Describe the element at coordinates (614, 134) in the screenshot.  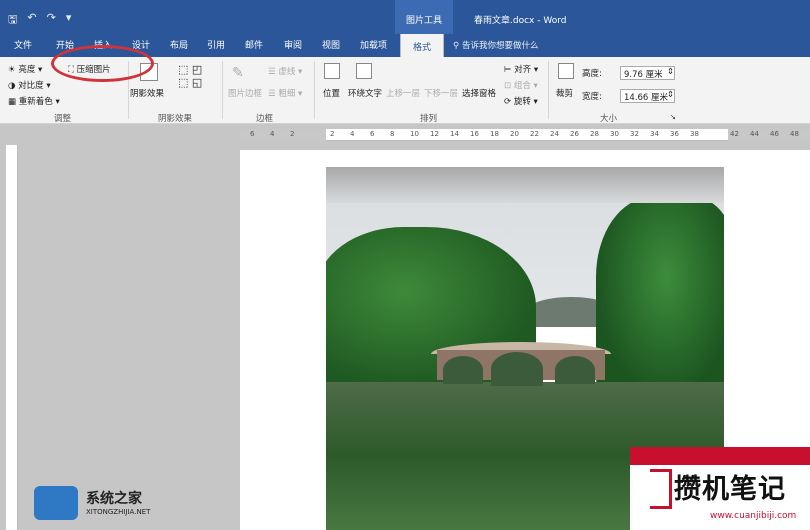
I see `ruler-tick-label: 30` at that location.